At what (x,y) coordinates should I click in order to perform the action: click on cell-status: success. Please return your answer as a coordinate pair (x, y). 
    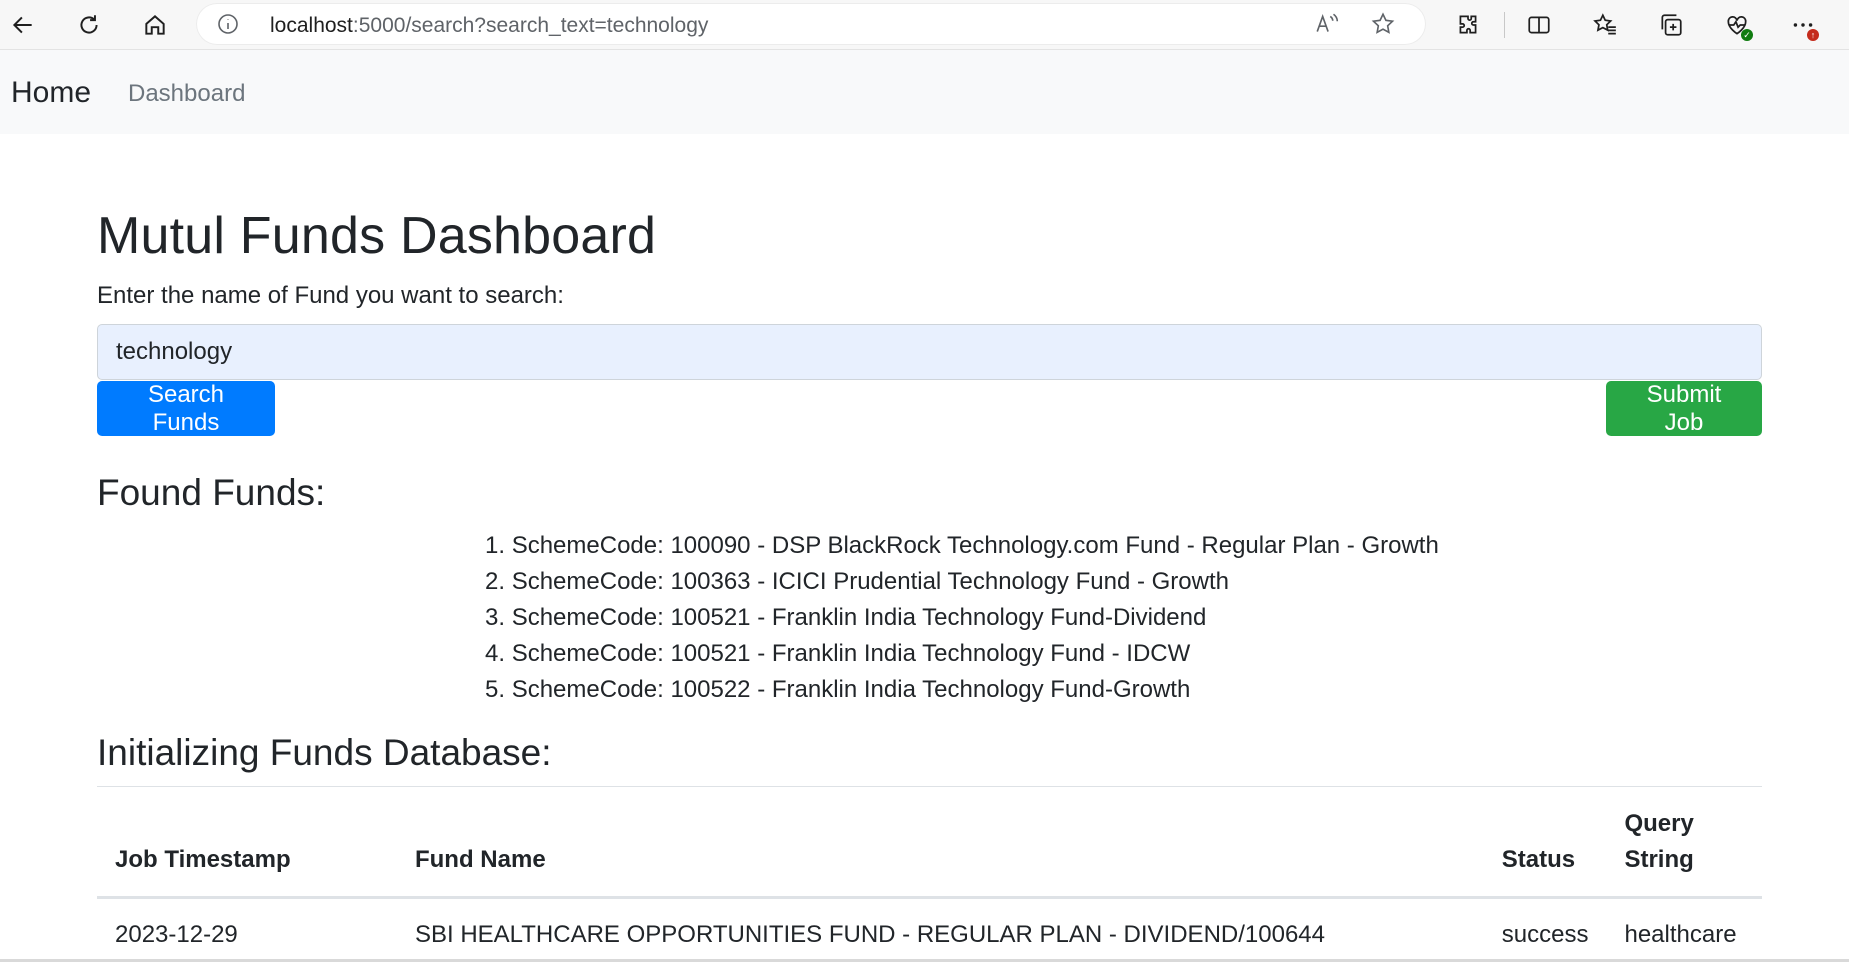
    Looking at the image, I should click on (1545, 932).